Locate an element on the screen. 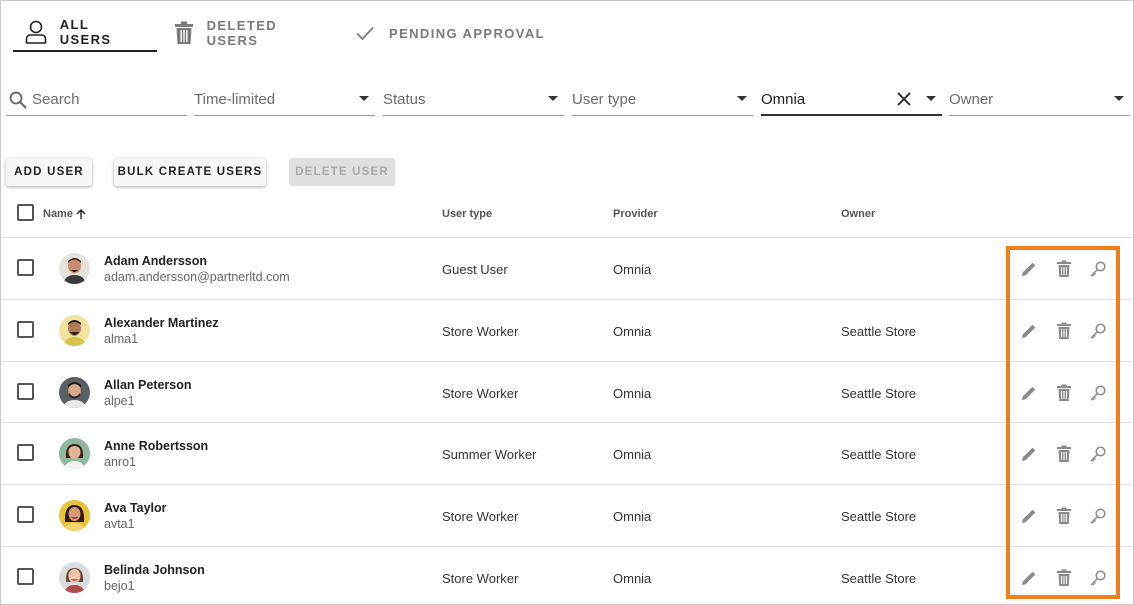 This screenshot has height=605, width=1134. user-type-select: User type is located at coordinates (662, 100).